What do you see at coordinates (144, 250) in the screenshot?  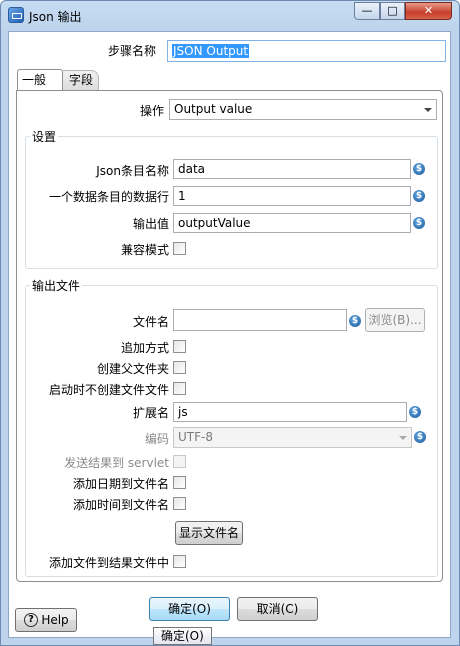 I see `compat-mode-label: 兼容模式` at bounding box center [144, 250].